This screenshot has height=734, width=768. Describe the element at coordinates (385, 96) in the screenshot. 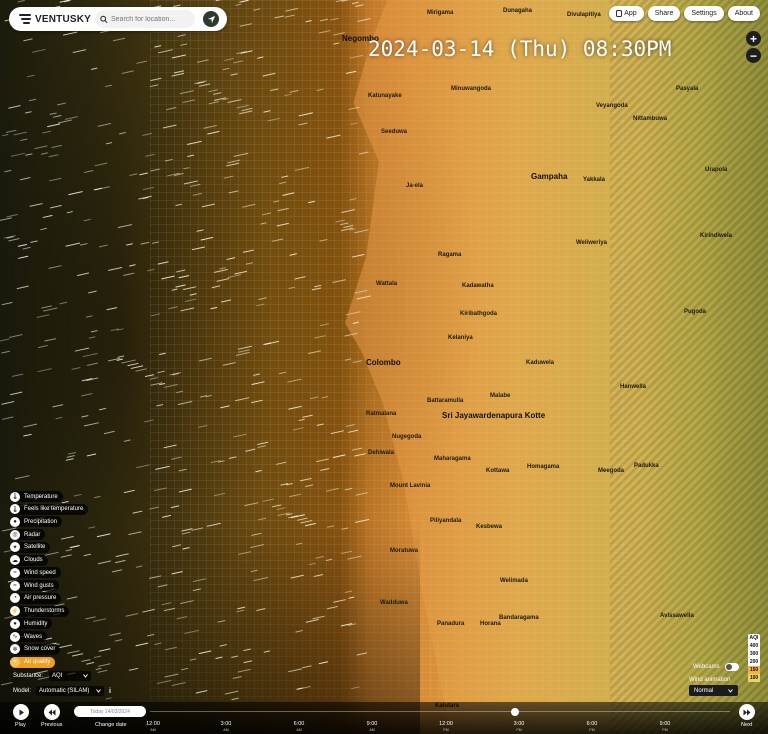

I see `map-label: Katunayake` at that location.